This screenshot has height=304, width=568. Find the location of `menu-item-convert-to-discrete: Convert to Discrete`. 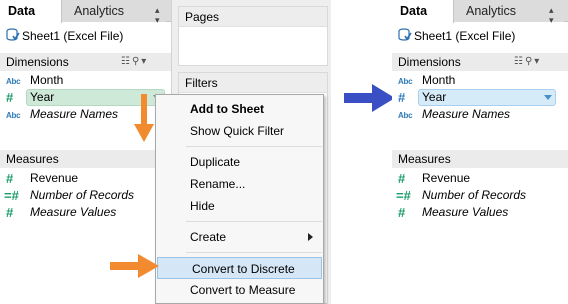

menu-item-convert-to-discrete: Convert to Discrete is located at coordinates (239, 268).